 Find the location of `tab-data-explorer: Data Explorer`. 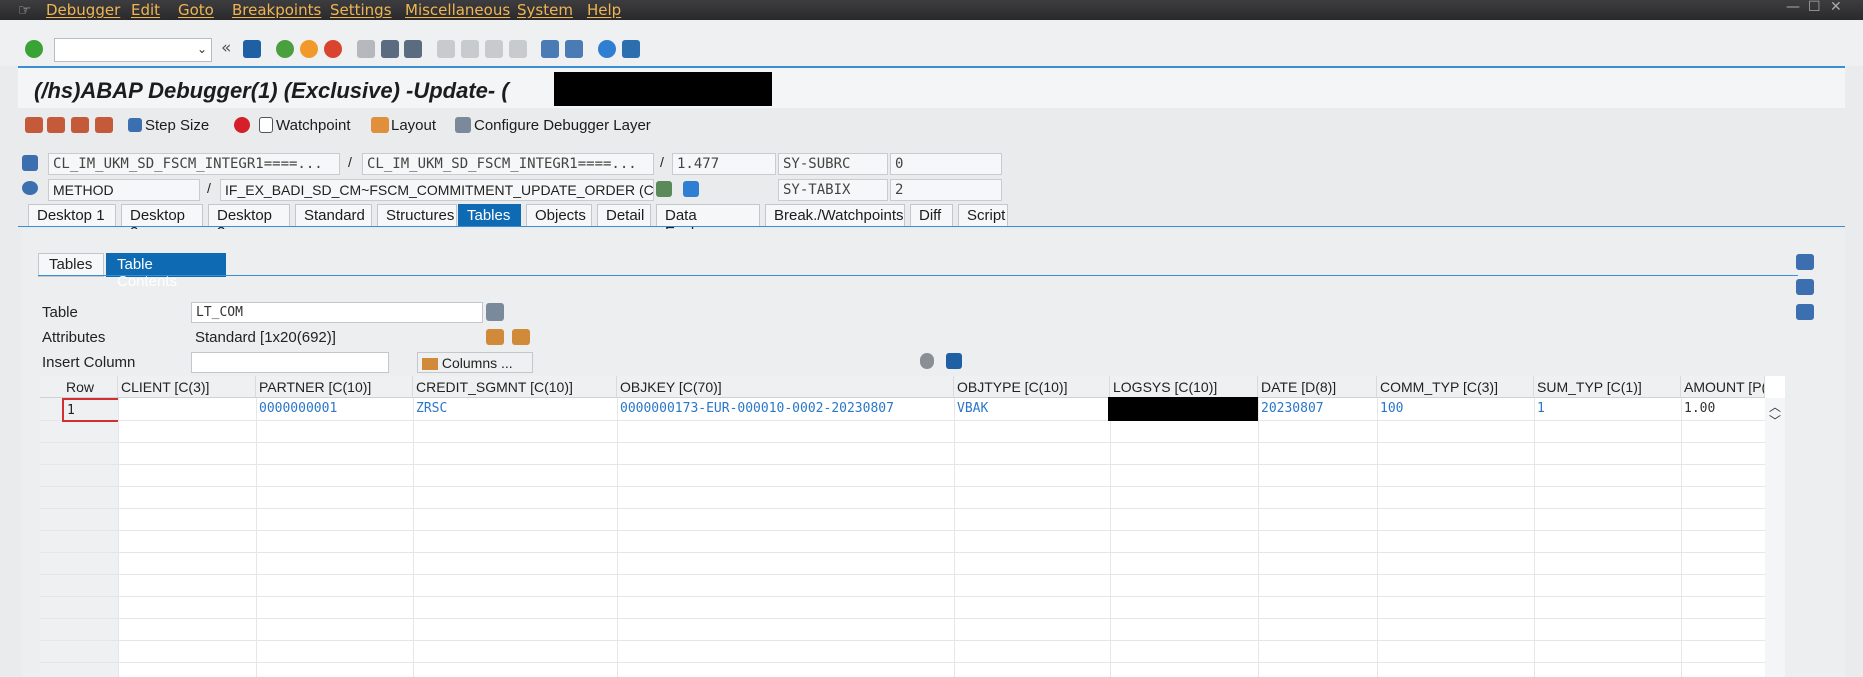

tab-data-explorer: Data Explorer is located at coordinates (708, 222).